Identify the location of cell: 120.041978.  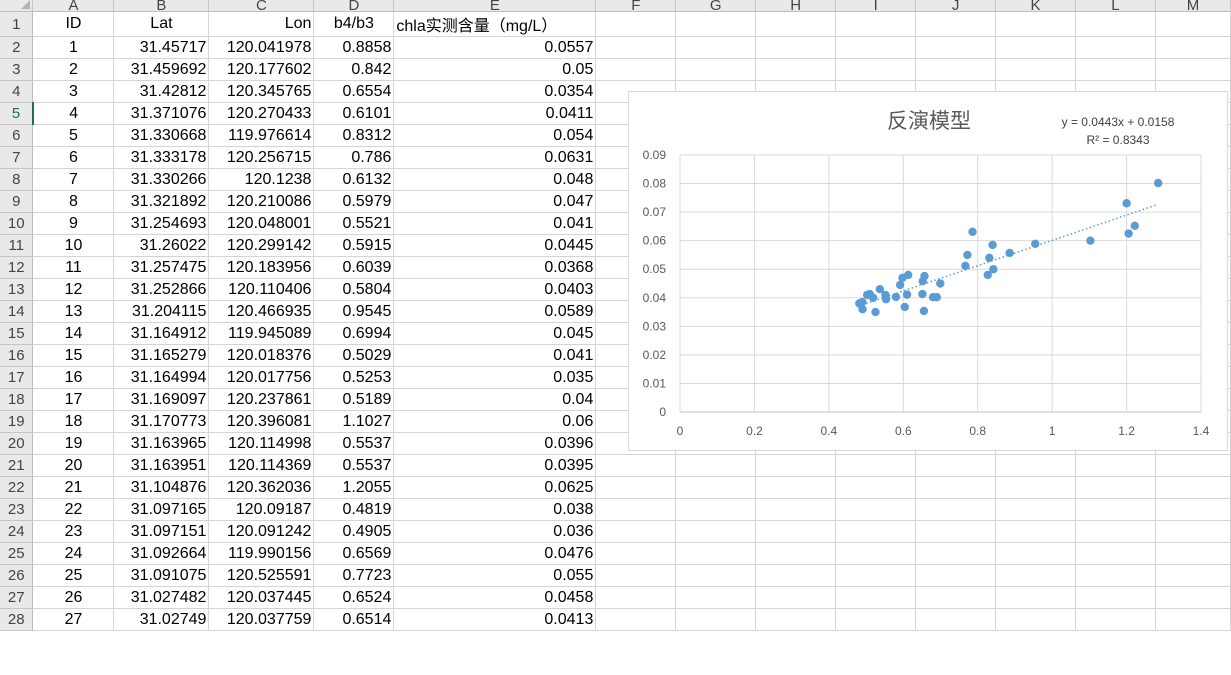
(261, 47).